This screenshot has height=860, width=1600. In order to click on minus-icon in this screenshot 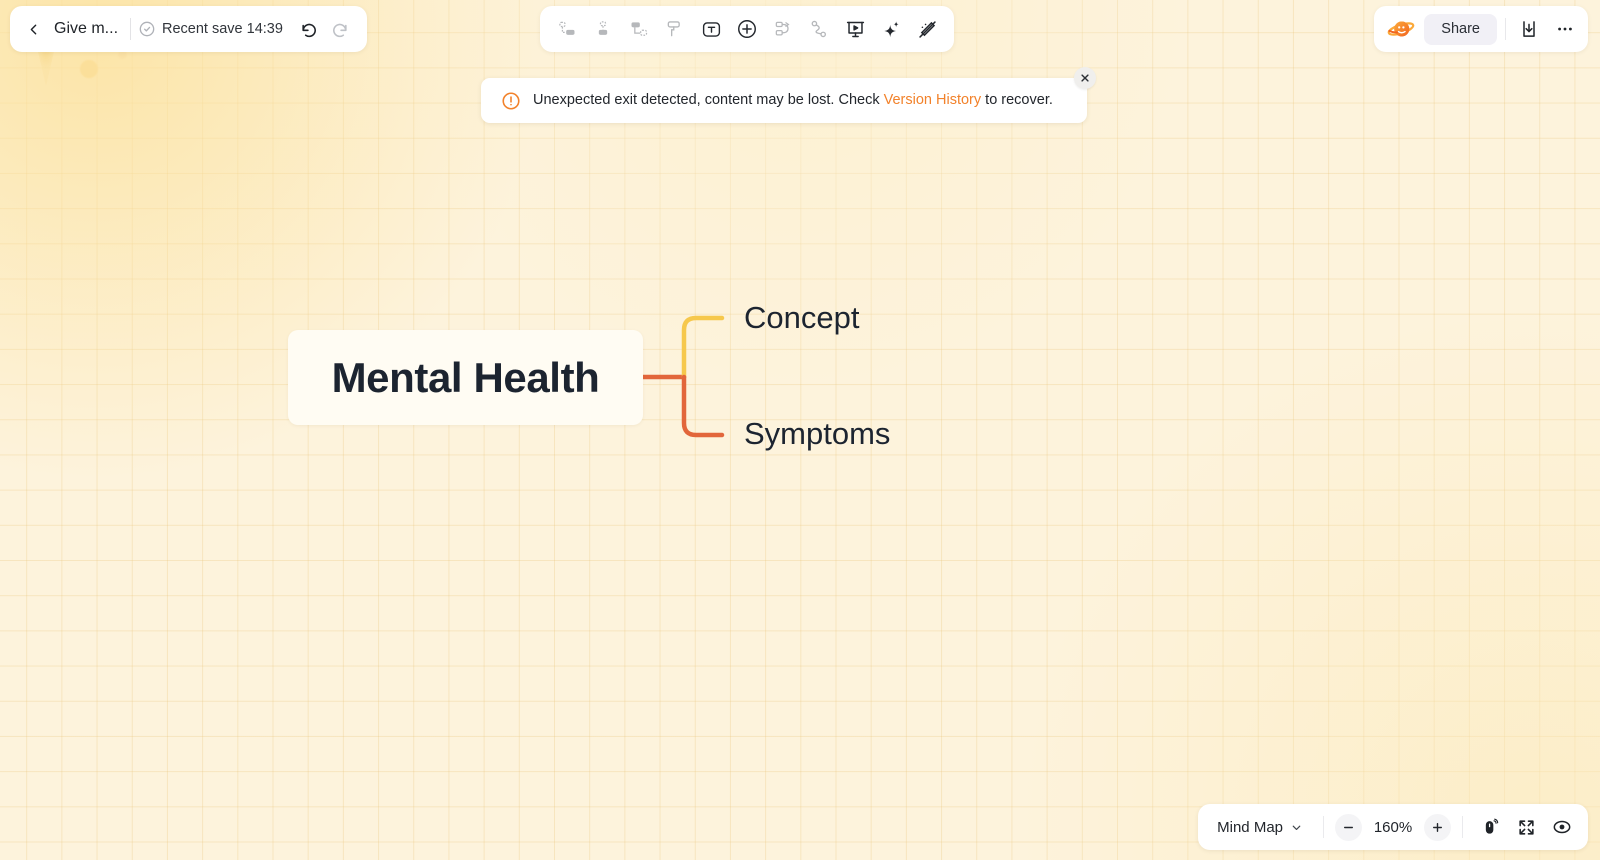, I will do `click(1348, 827)`.